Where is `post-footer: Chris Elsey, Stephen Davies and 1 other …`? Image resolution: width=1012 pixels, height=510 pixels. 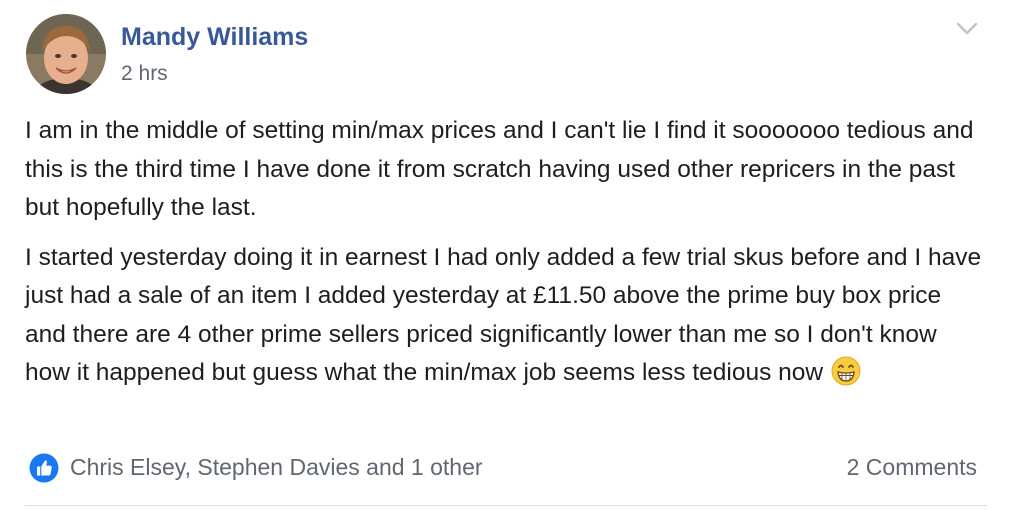 post-footer: Chris Elsey, Stephen Davies and 1 other … is located at coordinates (501, 467).